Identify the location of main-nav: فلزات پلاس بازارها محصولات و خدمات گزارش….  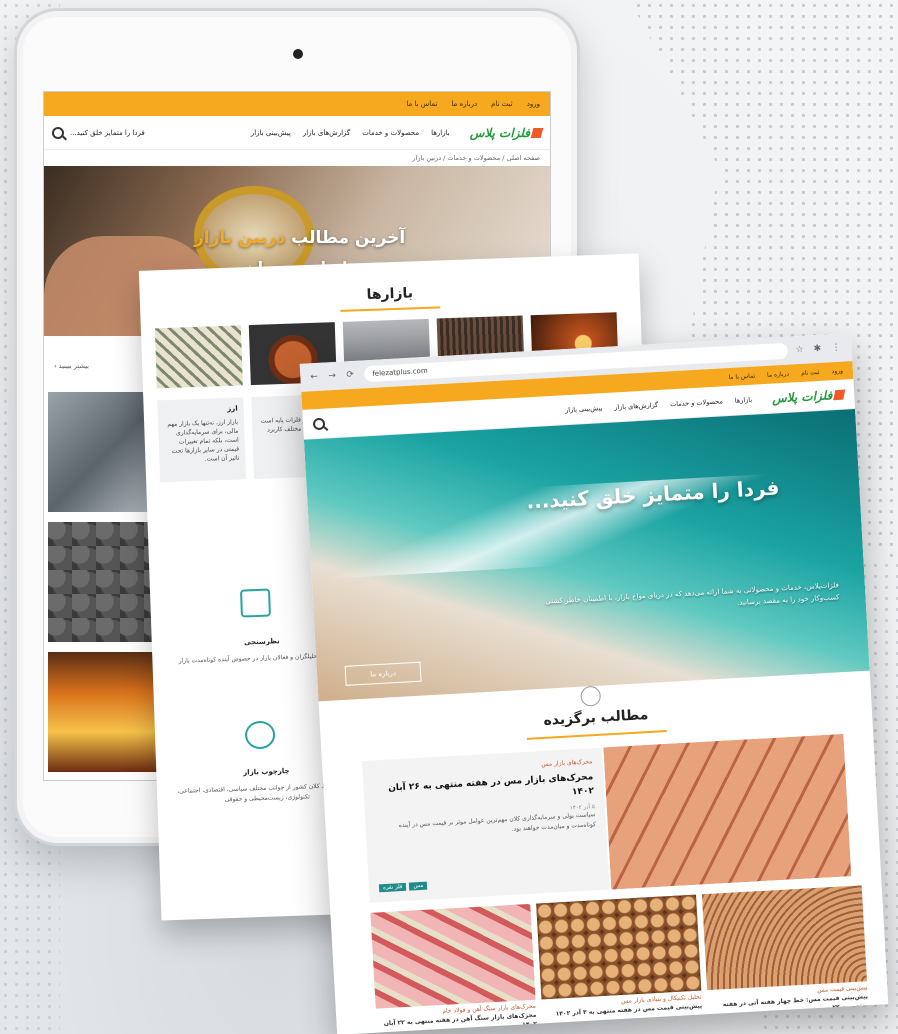
(297, 133).